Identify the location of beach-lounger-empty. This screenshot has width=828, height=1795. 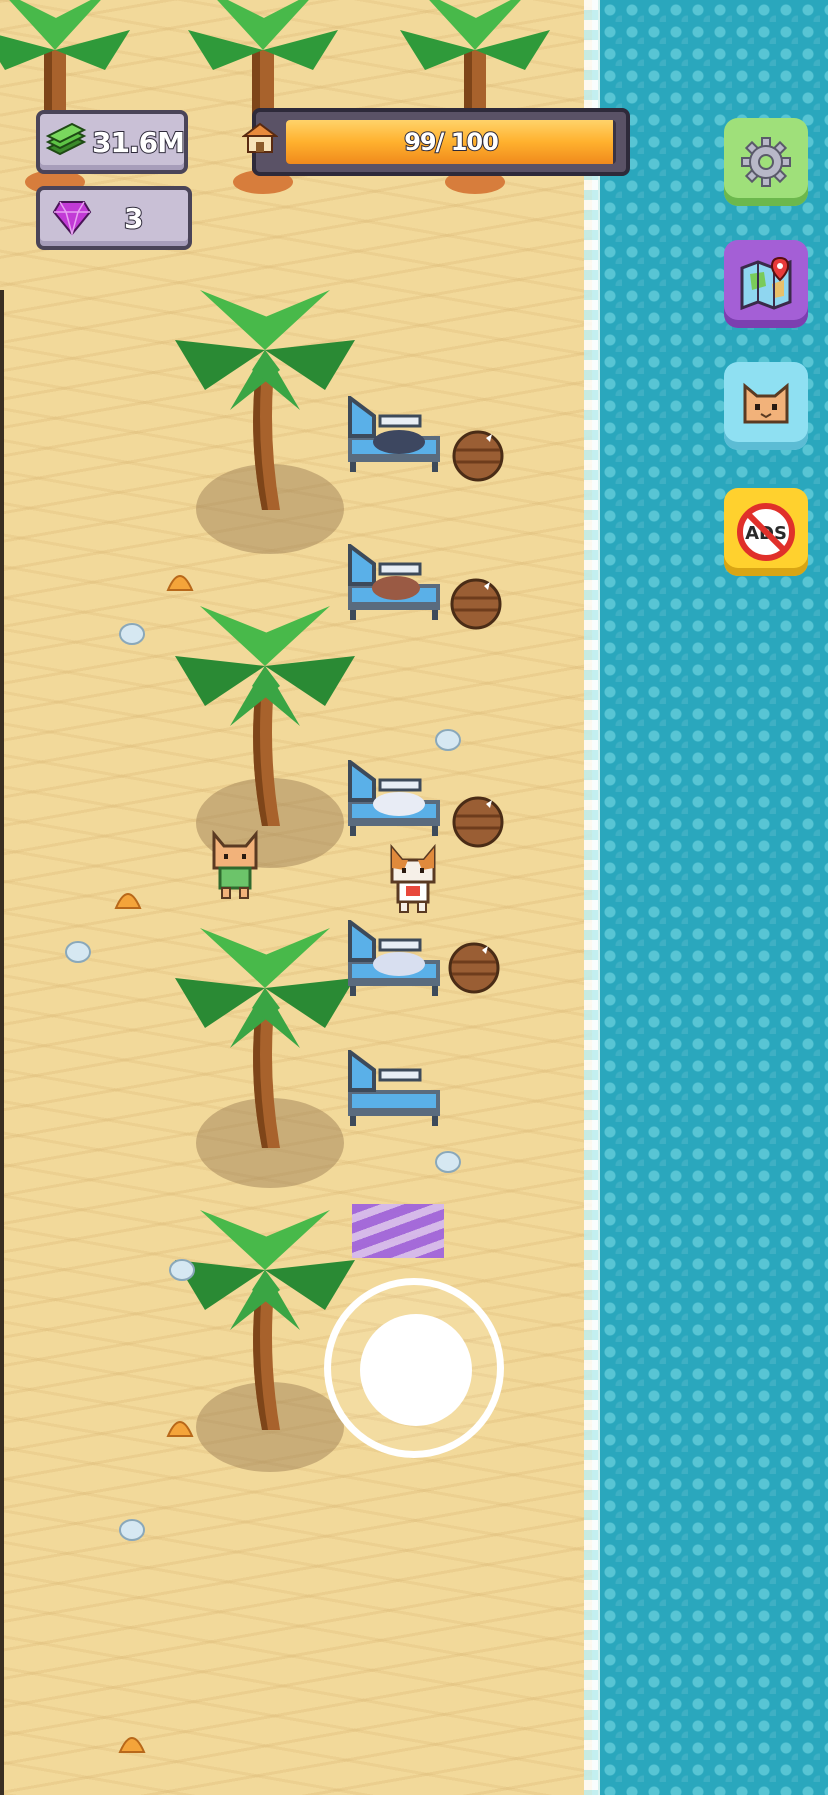
(394, 1090).